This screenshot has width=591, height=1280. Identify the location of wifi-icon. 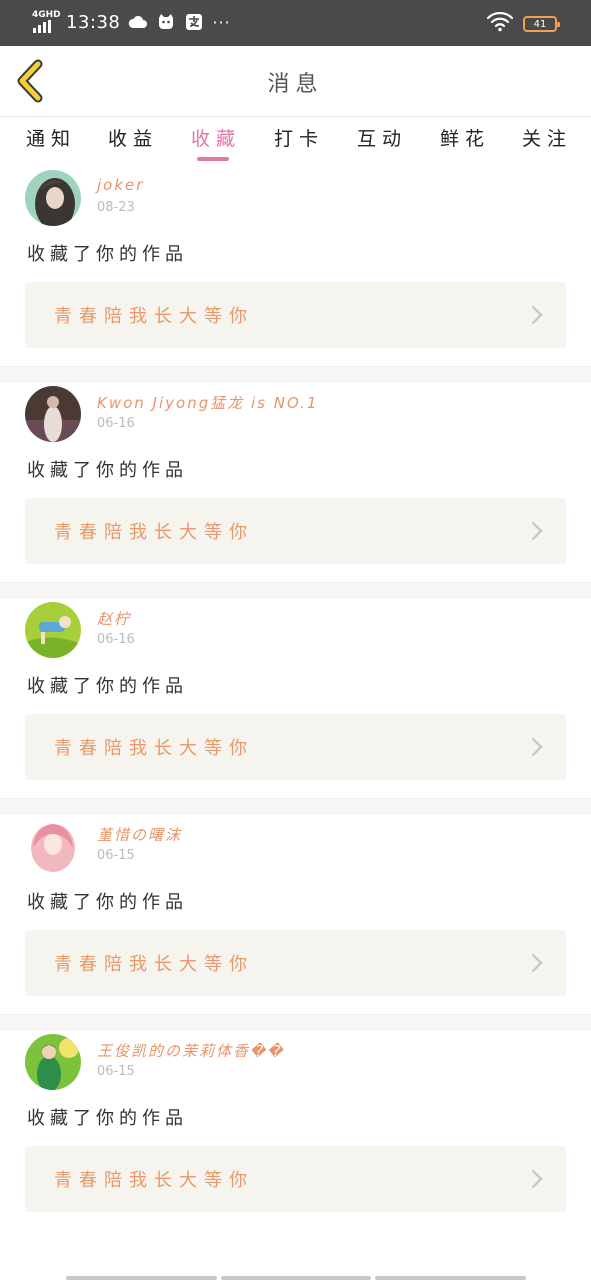
(500, 23).